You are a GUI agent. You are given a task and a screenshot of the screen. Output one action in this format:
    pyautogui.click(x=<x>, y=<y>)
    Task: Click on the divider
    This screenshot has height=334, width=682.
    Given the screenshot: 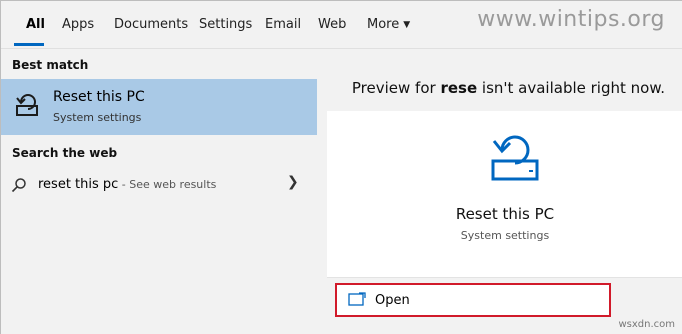 What is the action you would take?
    pyautogui.click(x=504, y=277)
    